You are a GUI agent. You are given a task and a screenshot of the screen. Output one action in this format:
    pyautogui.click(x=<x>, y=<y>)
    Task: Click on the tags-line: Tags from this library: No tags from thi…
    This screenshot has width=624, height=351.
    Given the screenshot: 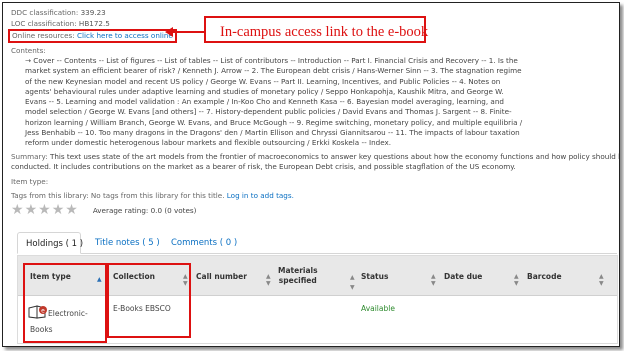 What is the action you would take?
    pyautogui.click(x=310, y=195)
    